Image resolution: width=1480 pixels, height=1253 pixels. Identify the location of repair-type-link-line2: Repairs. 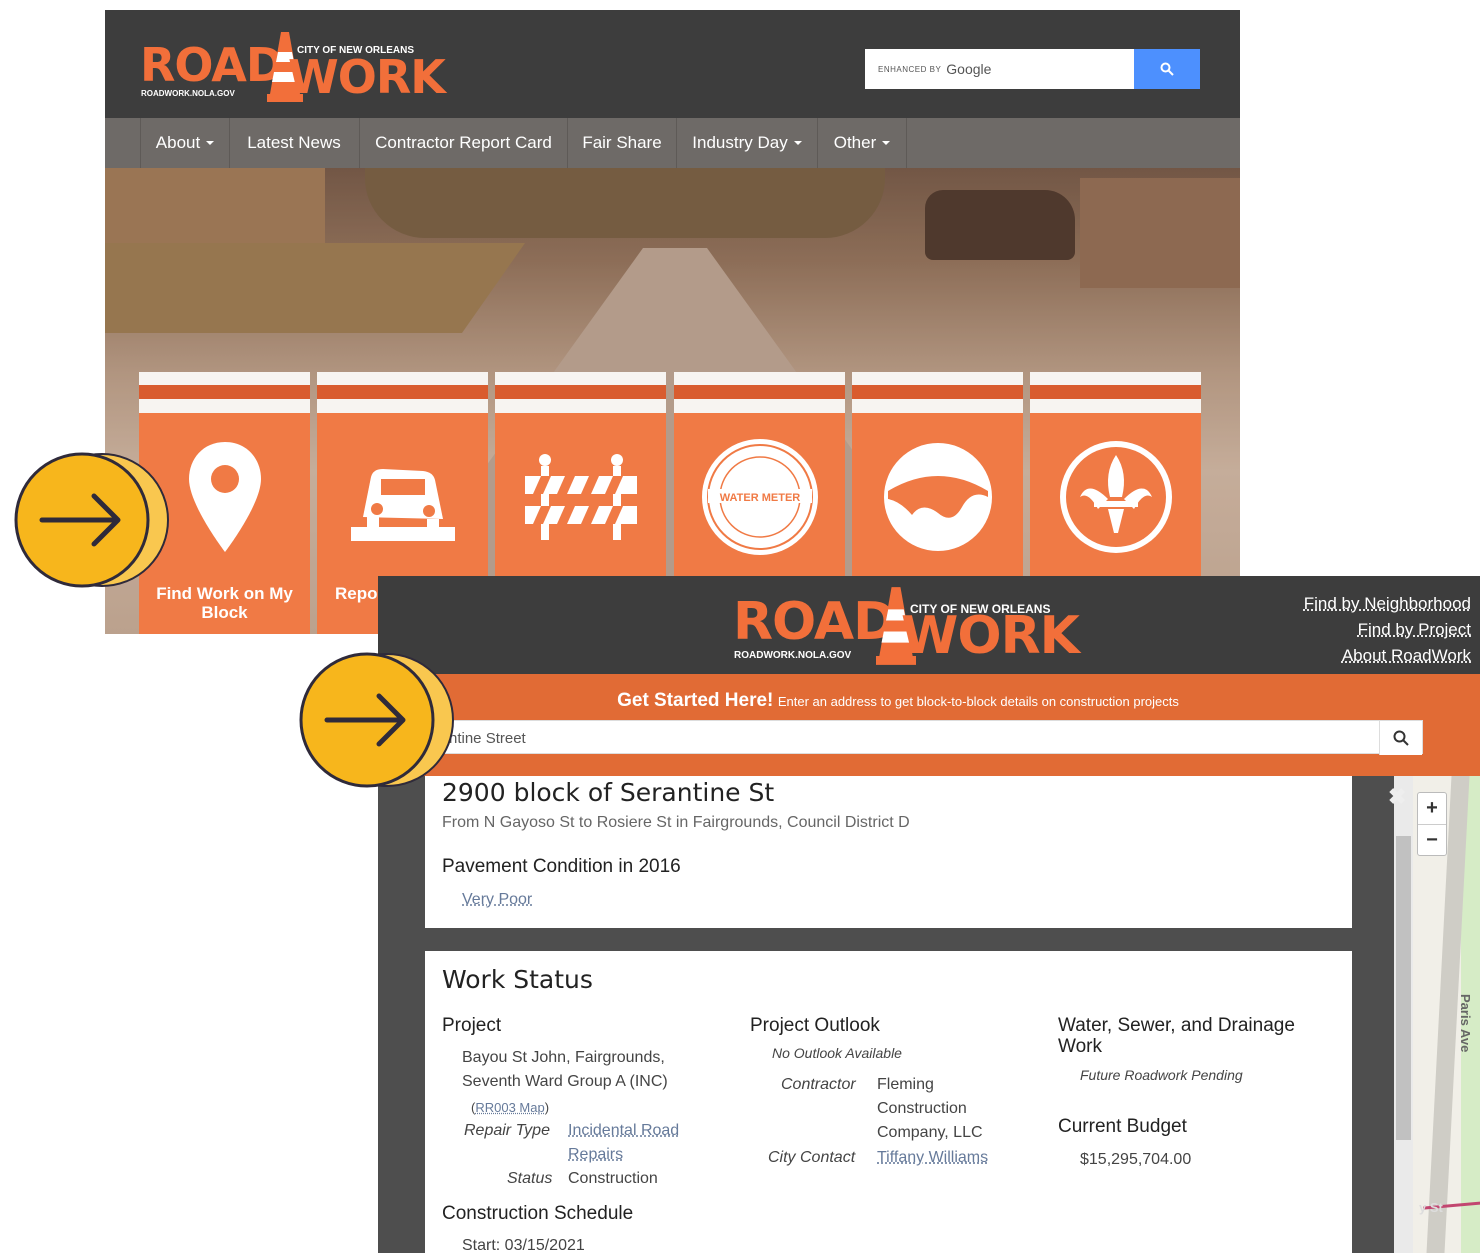
(595, 1155).